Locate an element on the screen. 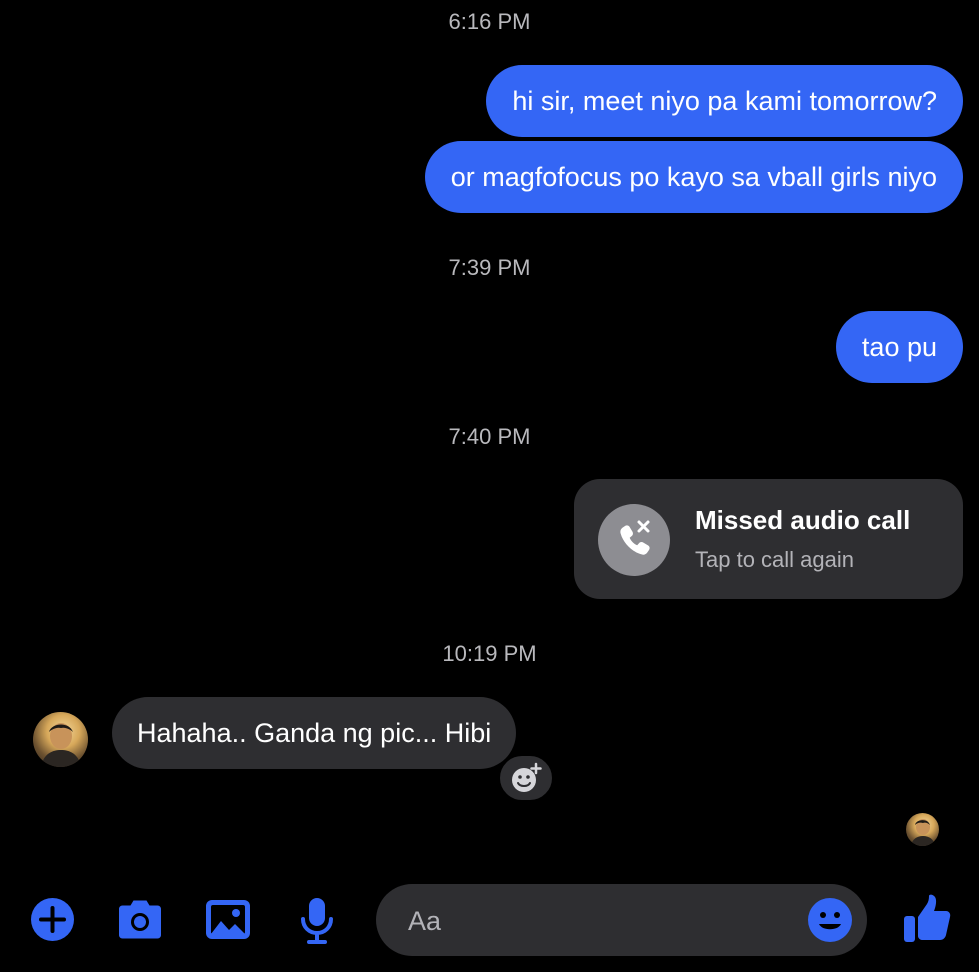 The width and height of the screenshot is (979, 972). message-composer is located at coordinates (621, 921).